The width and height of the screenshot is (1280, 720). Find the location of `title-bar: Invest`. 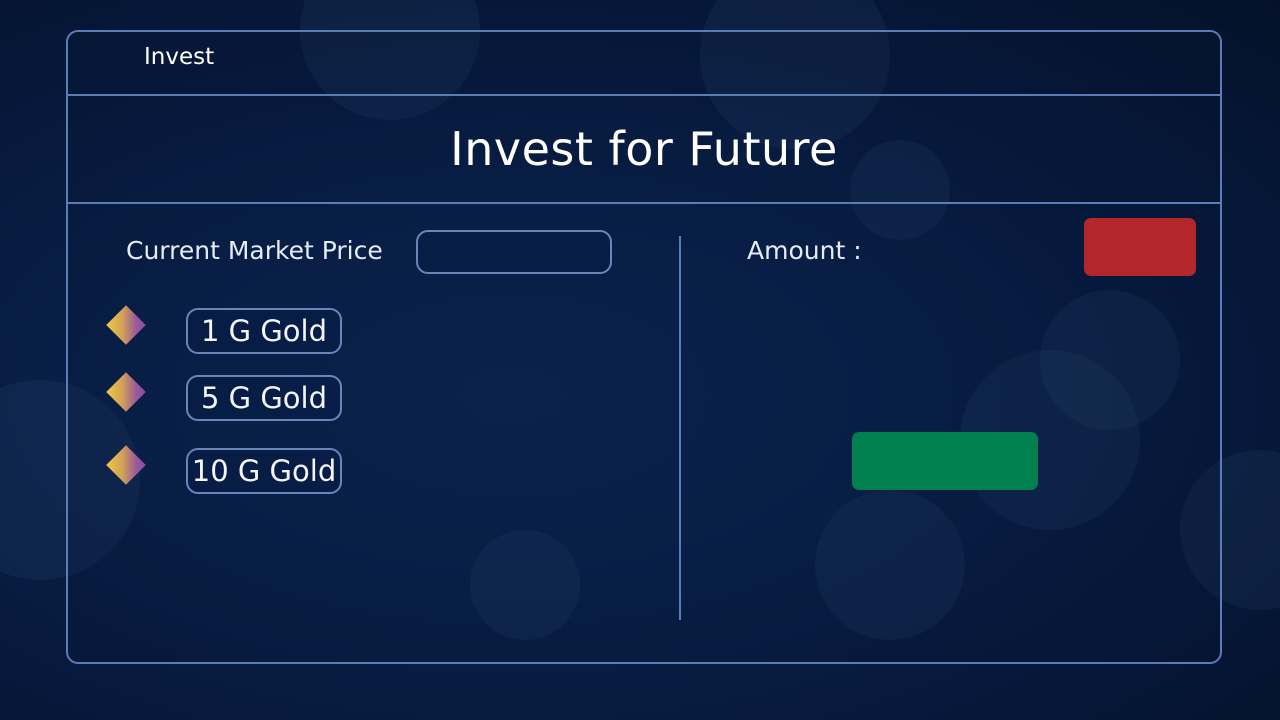

title-bar: Invest is located at coordinates (644, 64).